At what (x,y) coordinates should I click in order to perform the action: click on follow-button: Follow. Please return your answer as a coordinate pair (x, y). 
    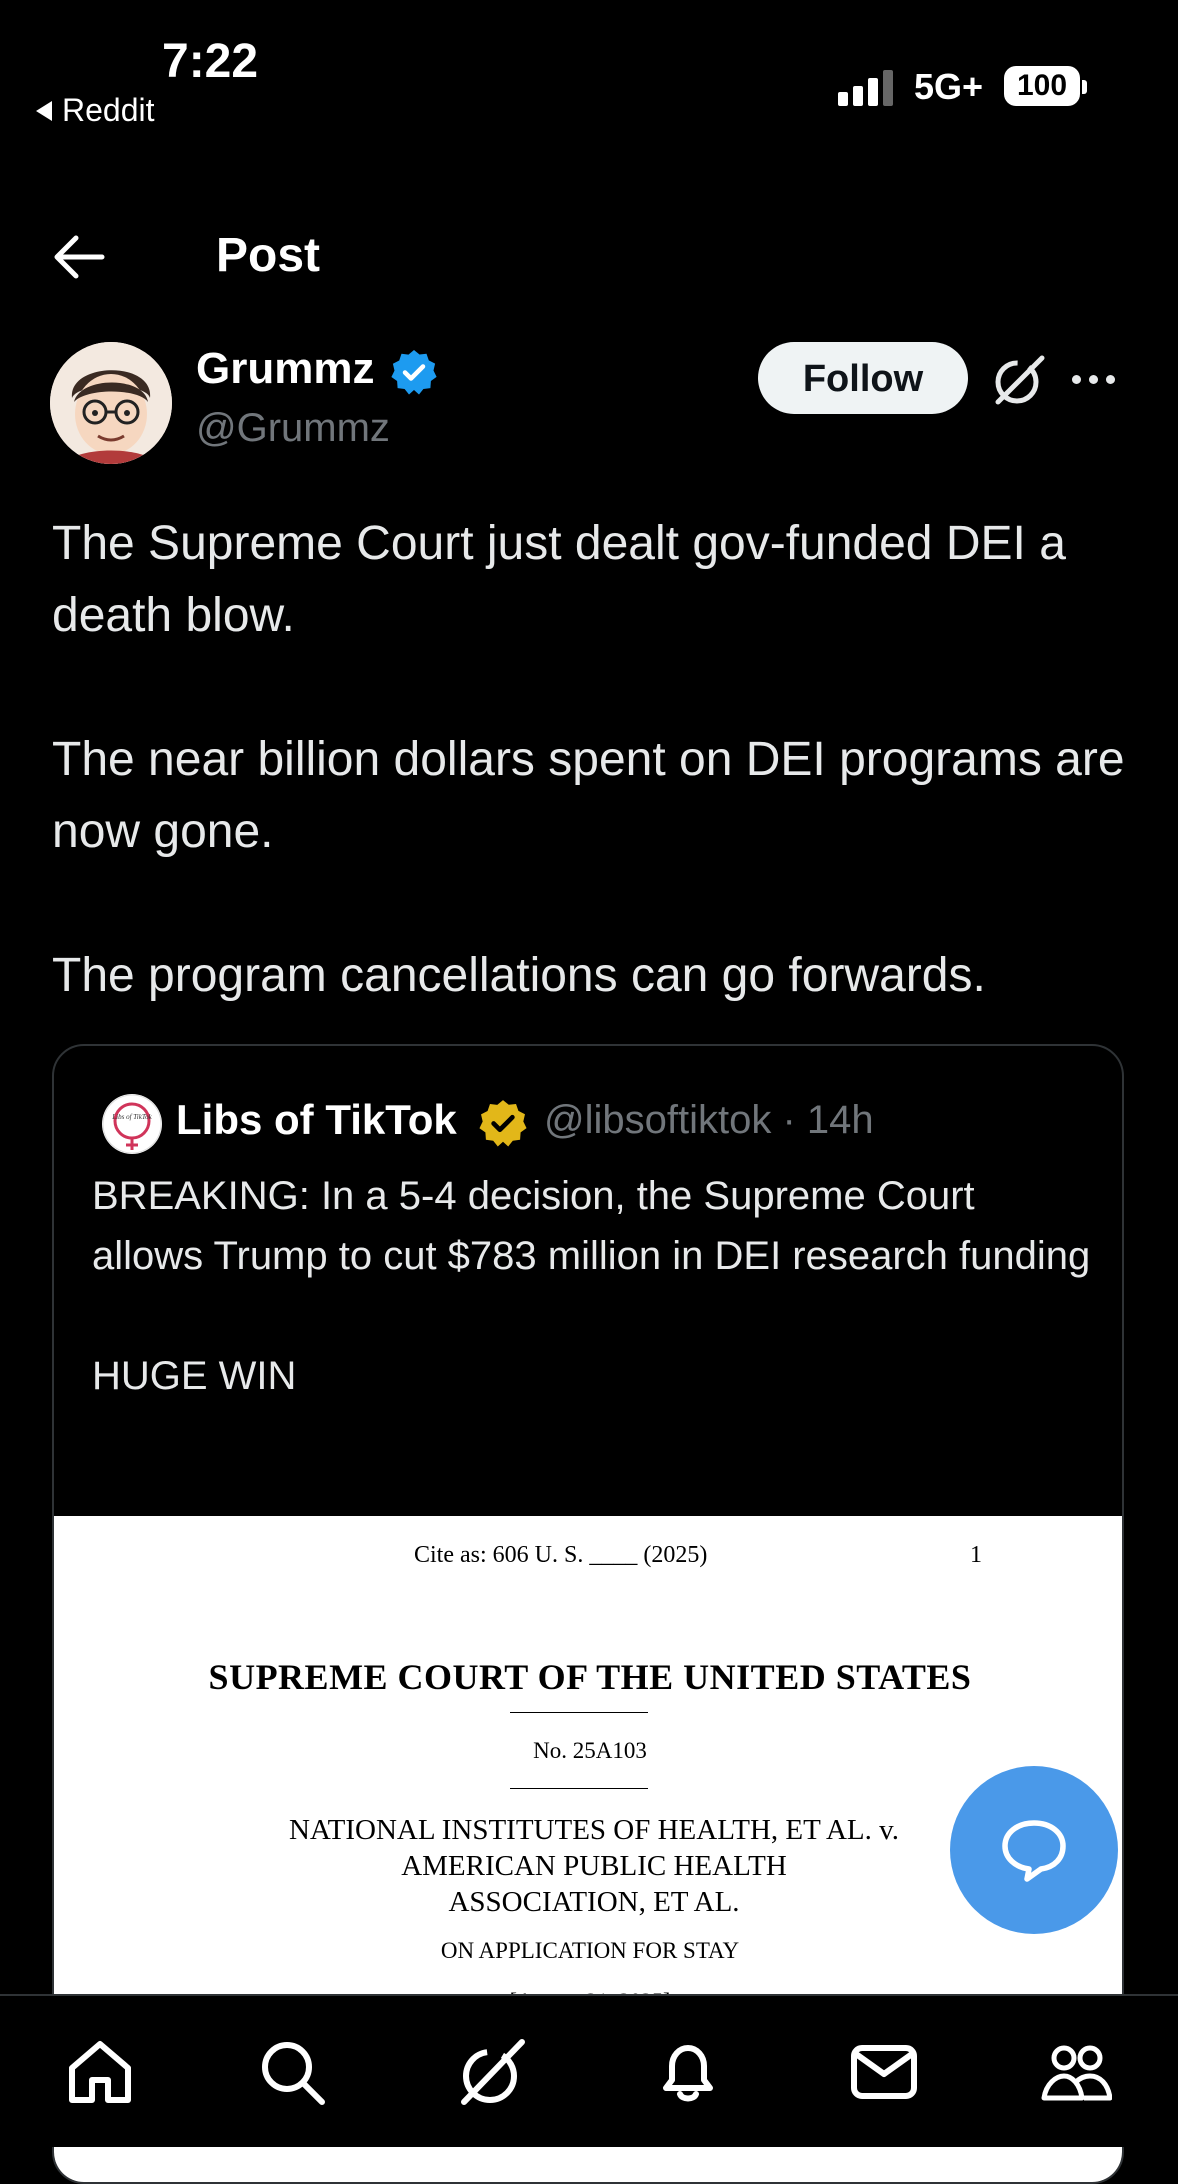
    Looking at the image, I should click on (863, 378).